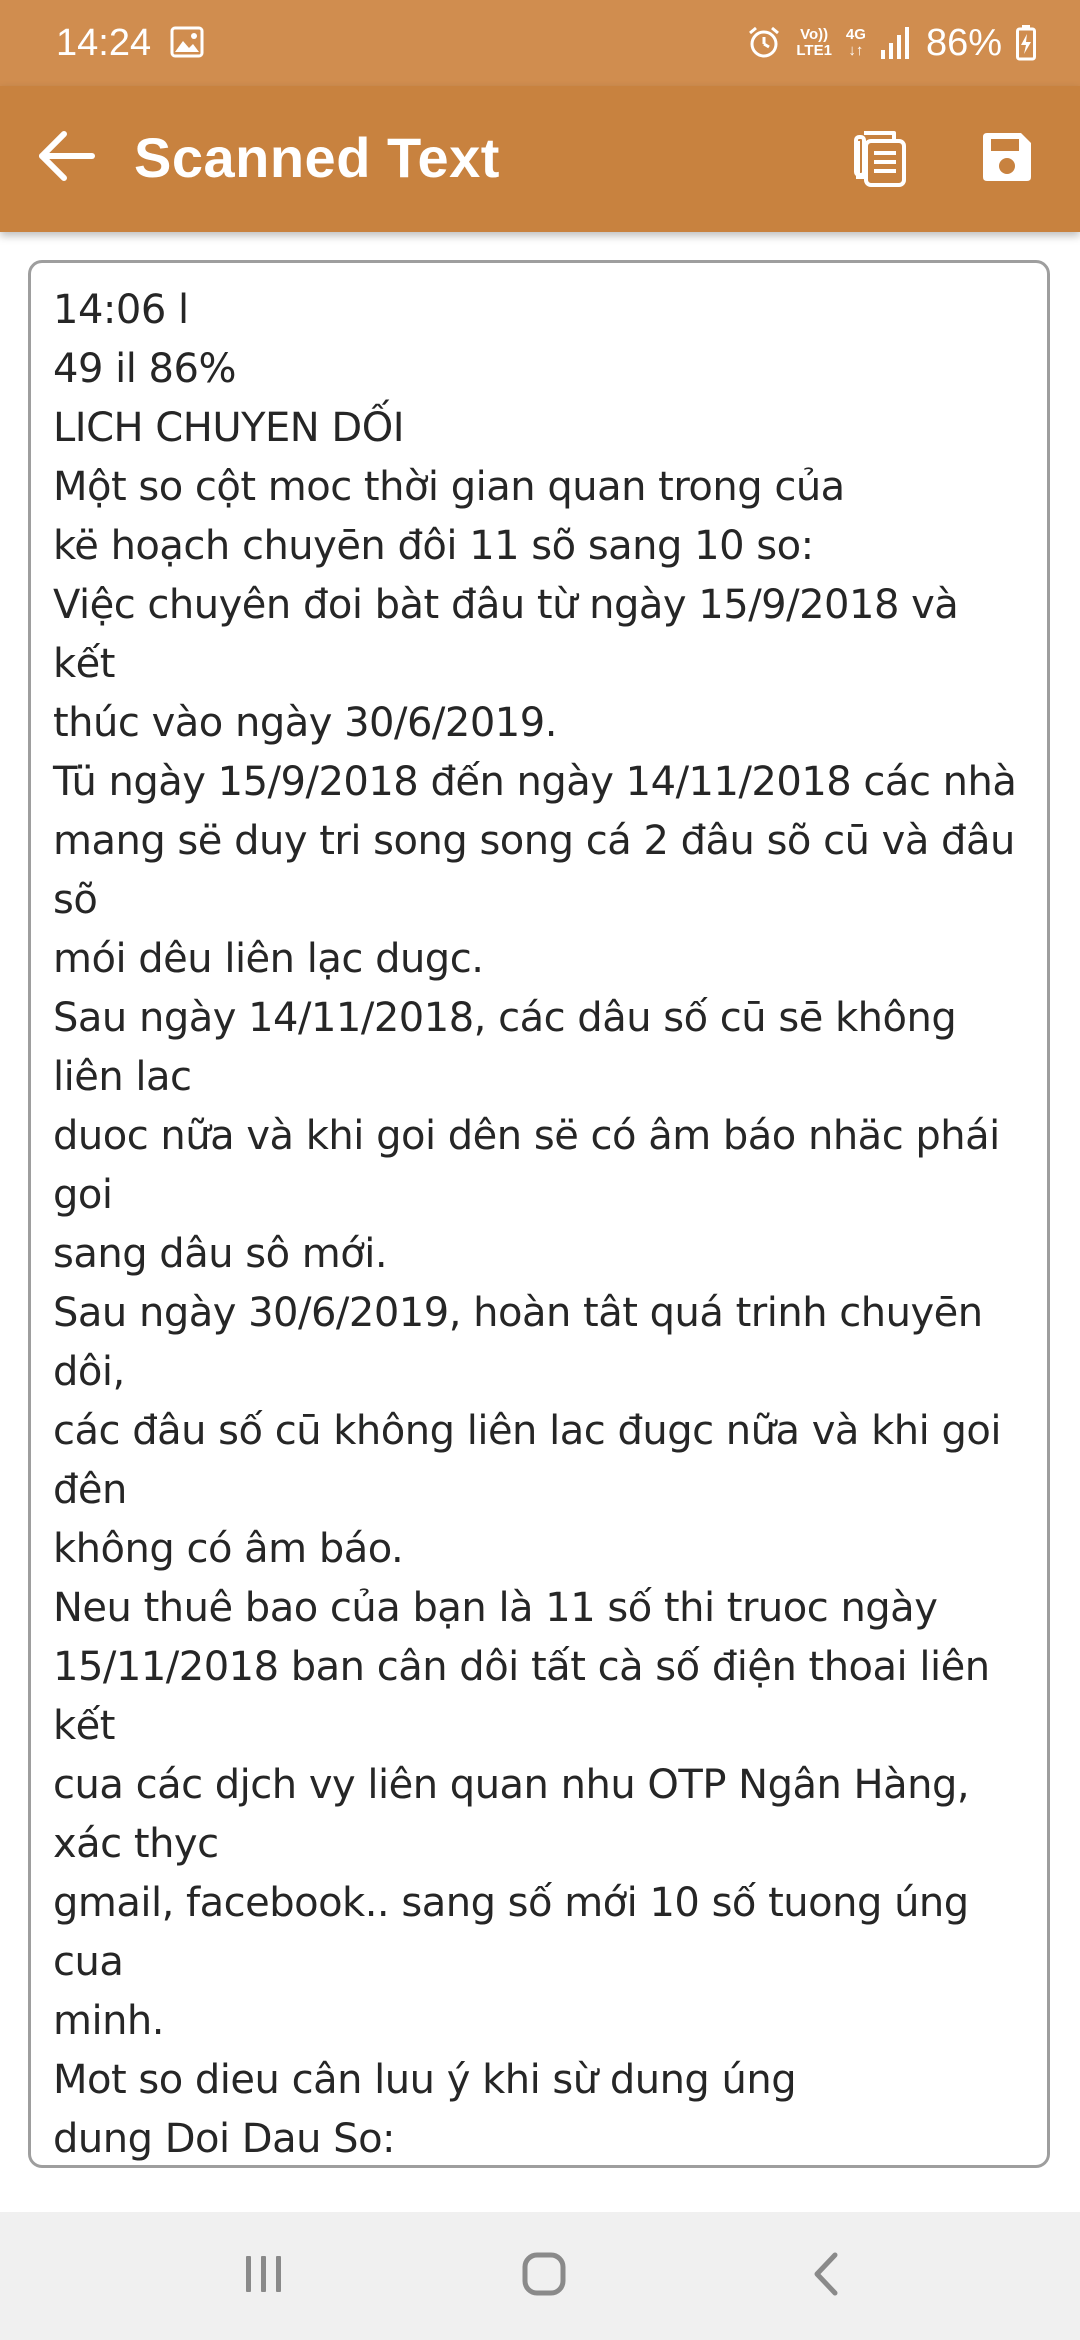 The width and height of the screenshot is (1080, 2340). What do you see at coordinates (963, 42) in the screenshot?
I see `battery-percent: 86%` at bounding box center [963, 42].